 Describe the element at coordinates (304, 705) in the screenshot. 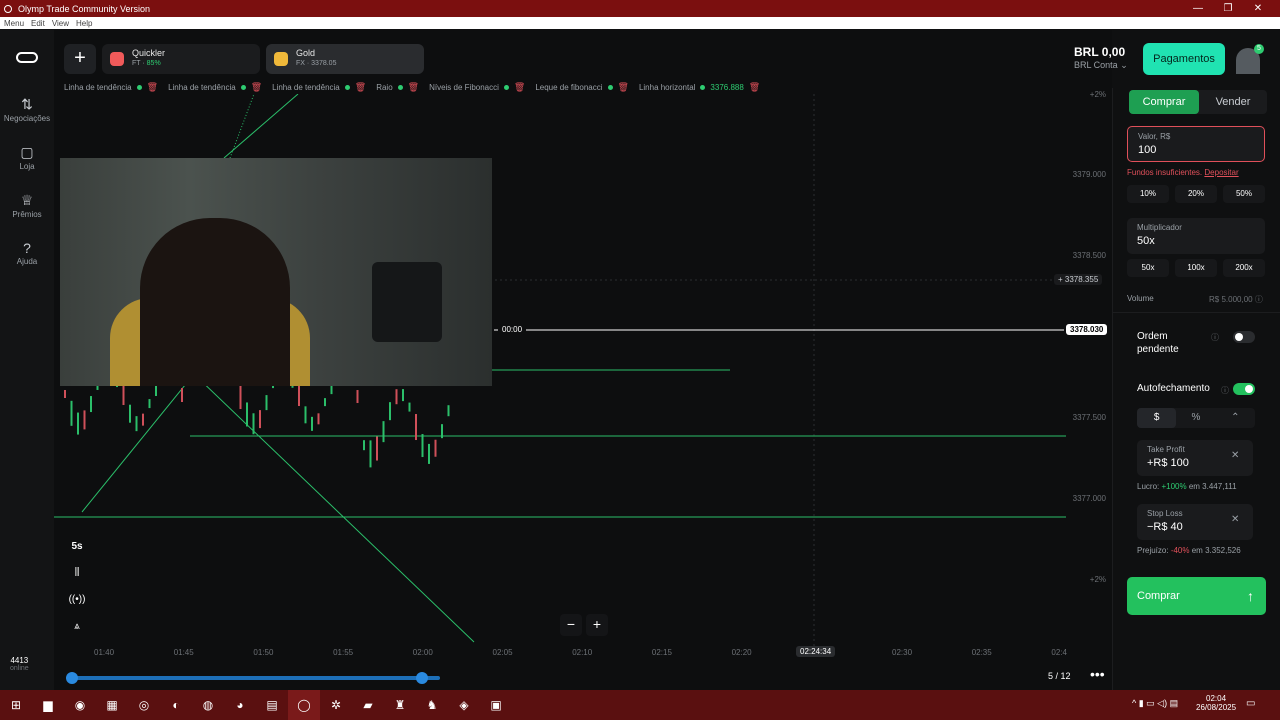

I see `olymp-icon: ◯` at that location.